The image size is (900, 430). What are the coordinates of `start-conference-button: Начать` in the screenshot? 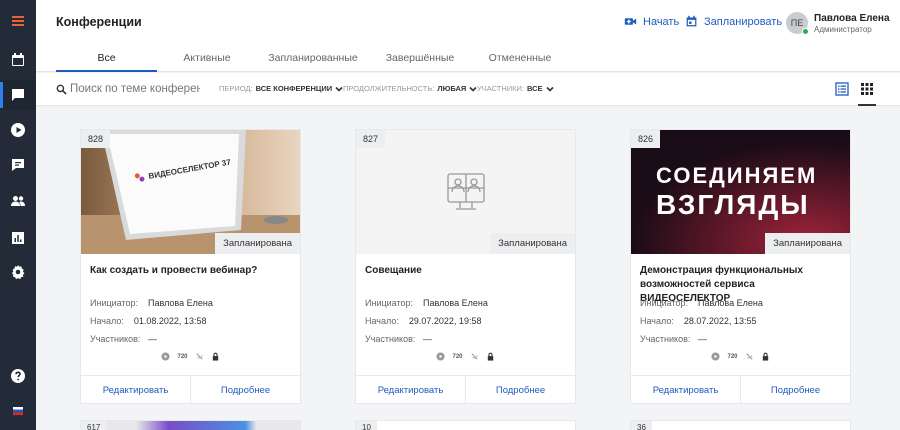 It's located at (651, 21).